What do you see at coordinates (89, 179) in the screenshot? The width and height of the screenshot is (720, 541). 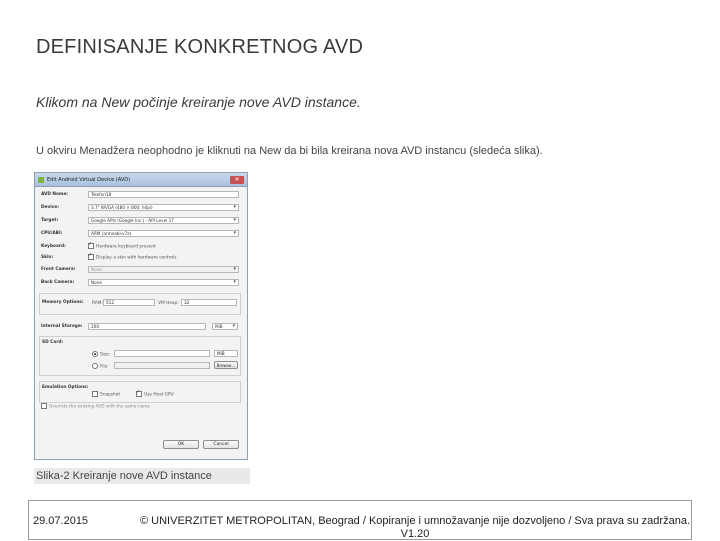 I see `dialog-title: Edit Android Virtual Device (AVD)` at bounding box center [89, 179].